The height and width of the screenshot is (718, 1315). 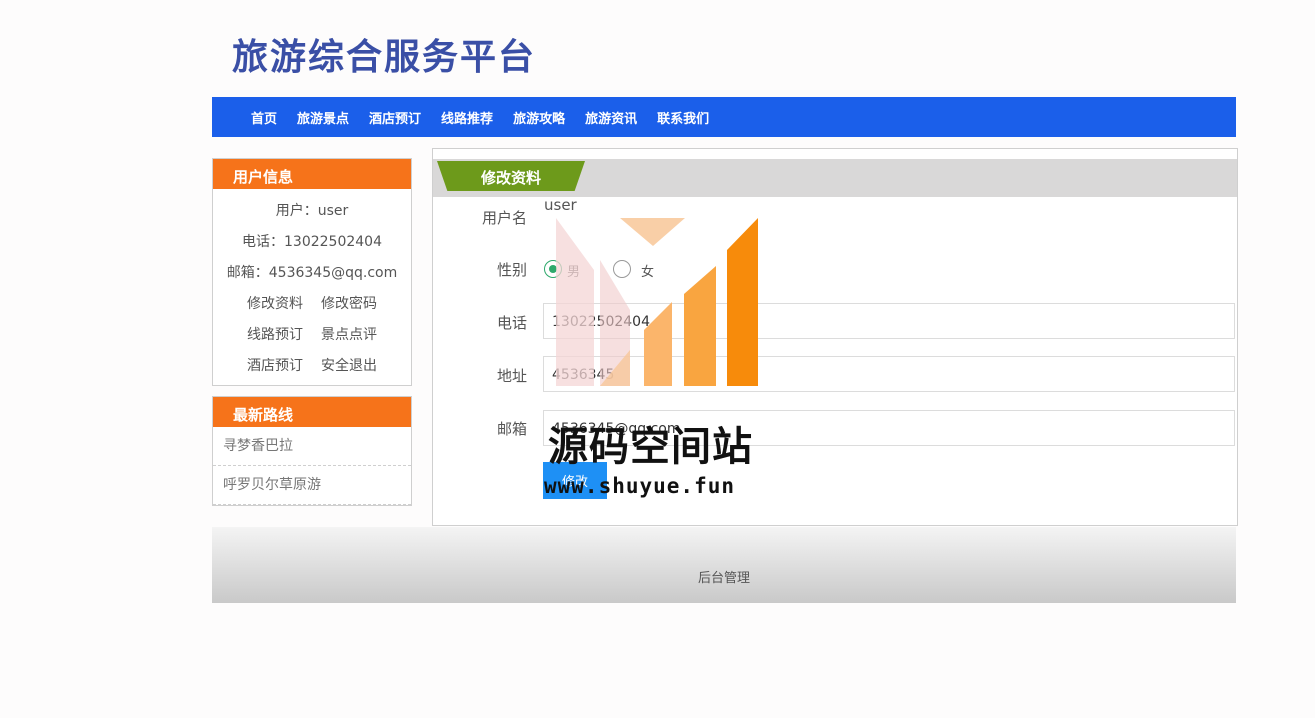 What do you see at coordinates (611, 117) in the screenshot?
I see `nav-news: 旅游资讯` at bounding box center [611, 117].